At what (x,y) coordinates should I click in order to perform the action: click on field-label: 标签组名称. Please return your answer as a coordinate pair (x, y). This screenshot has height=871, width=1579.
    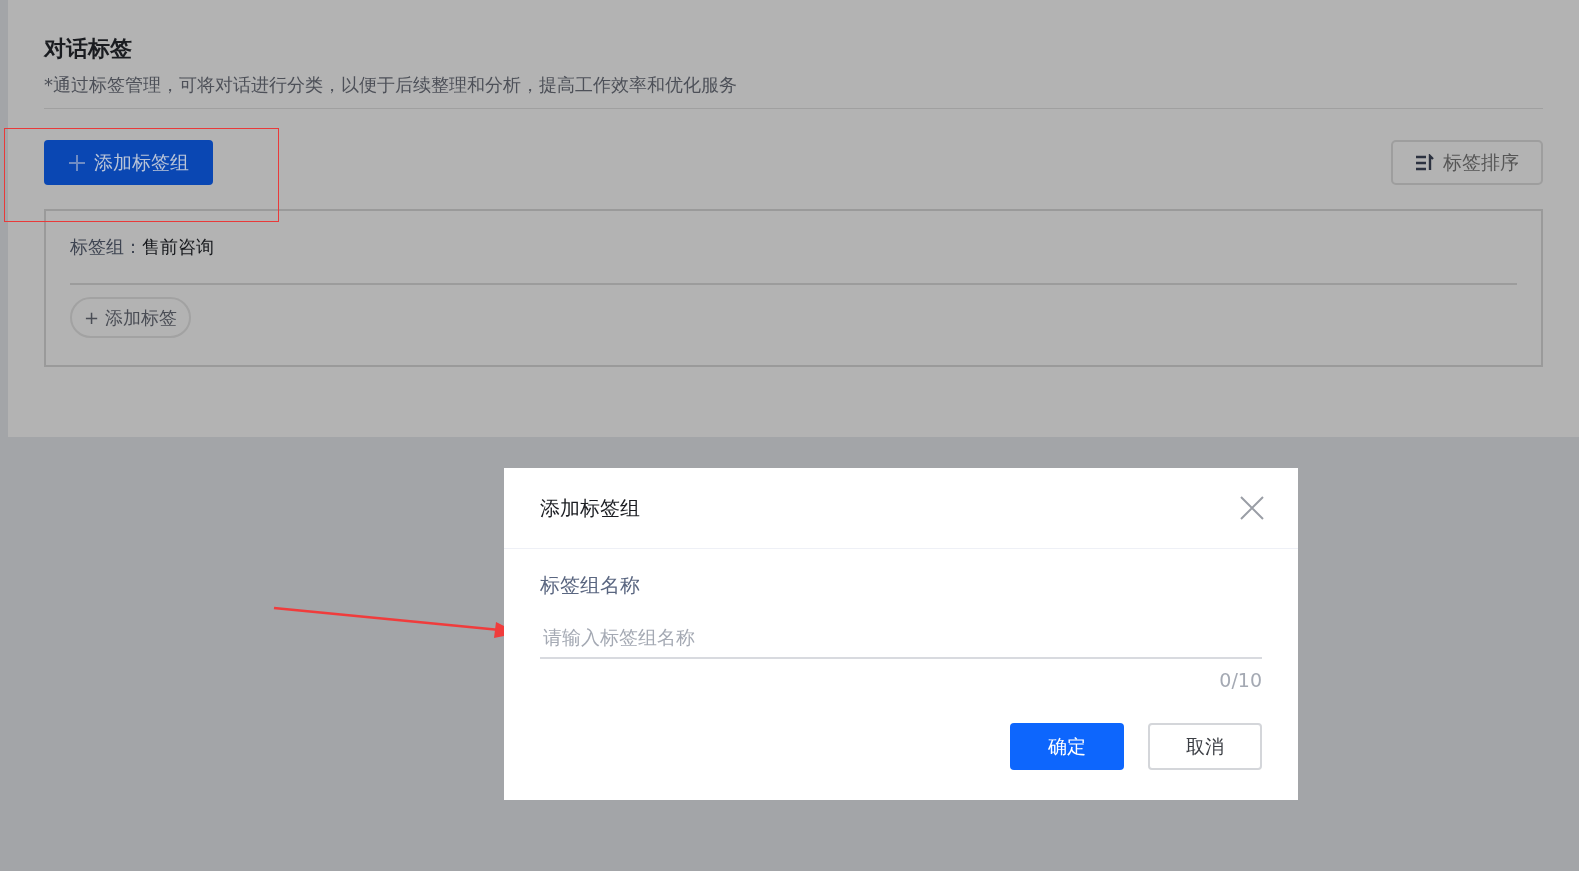
    Looking at the image, I should click on (590, 585).